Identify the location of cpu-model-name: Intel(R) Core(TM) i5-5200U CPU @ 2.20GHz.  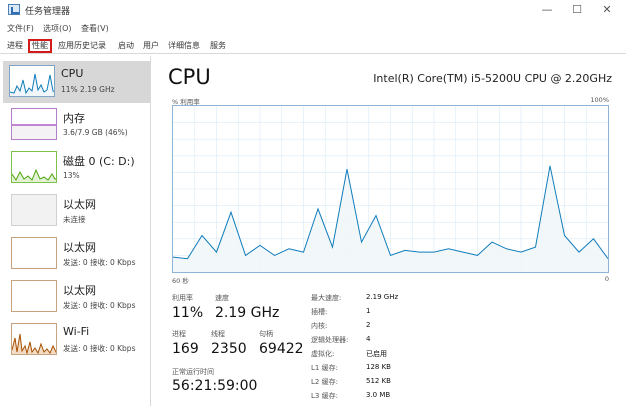
(492, 78).